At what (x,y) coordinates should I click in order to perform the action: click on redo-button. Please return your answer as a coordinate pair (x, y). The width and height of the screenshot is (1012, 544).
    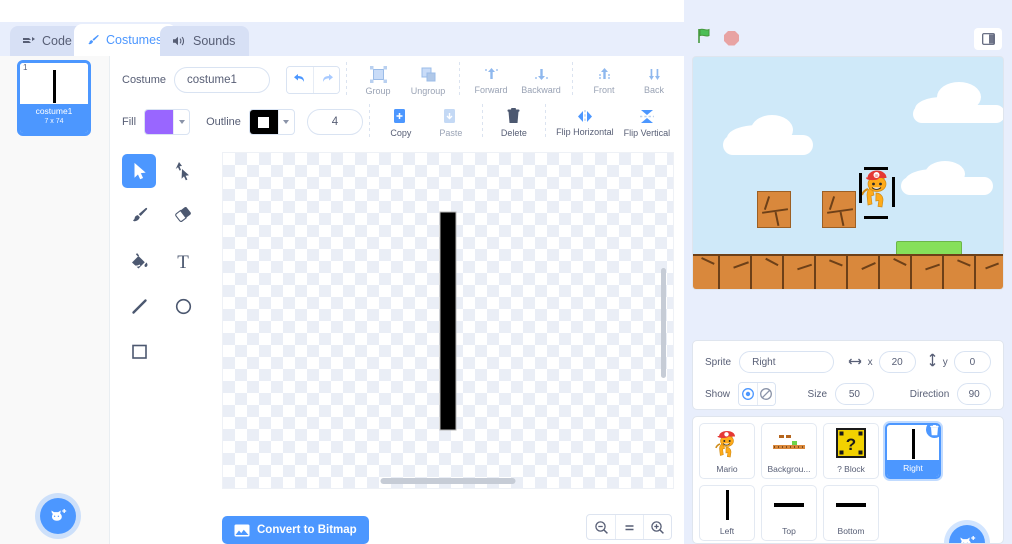
    Looking at the image, I should click on (326, 80).